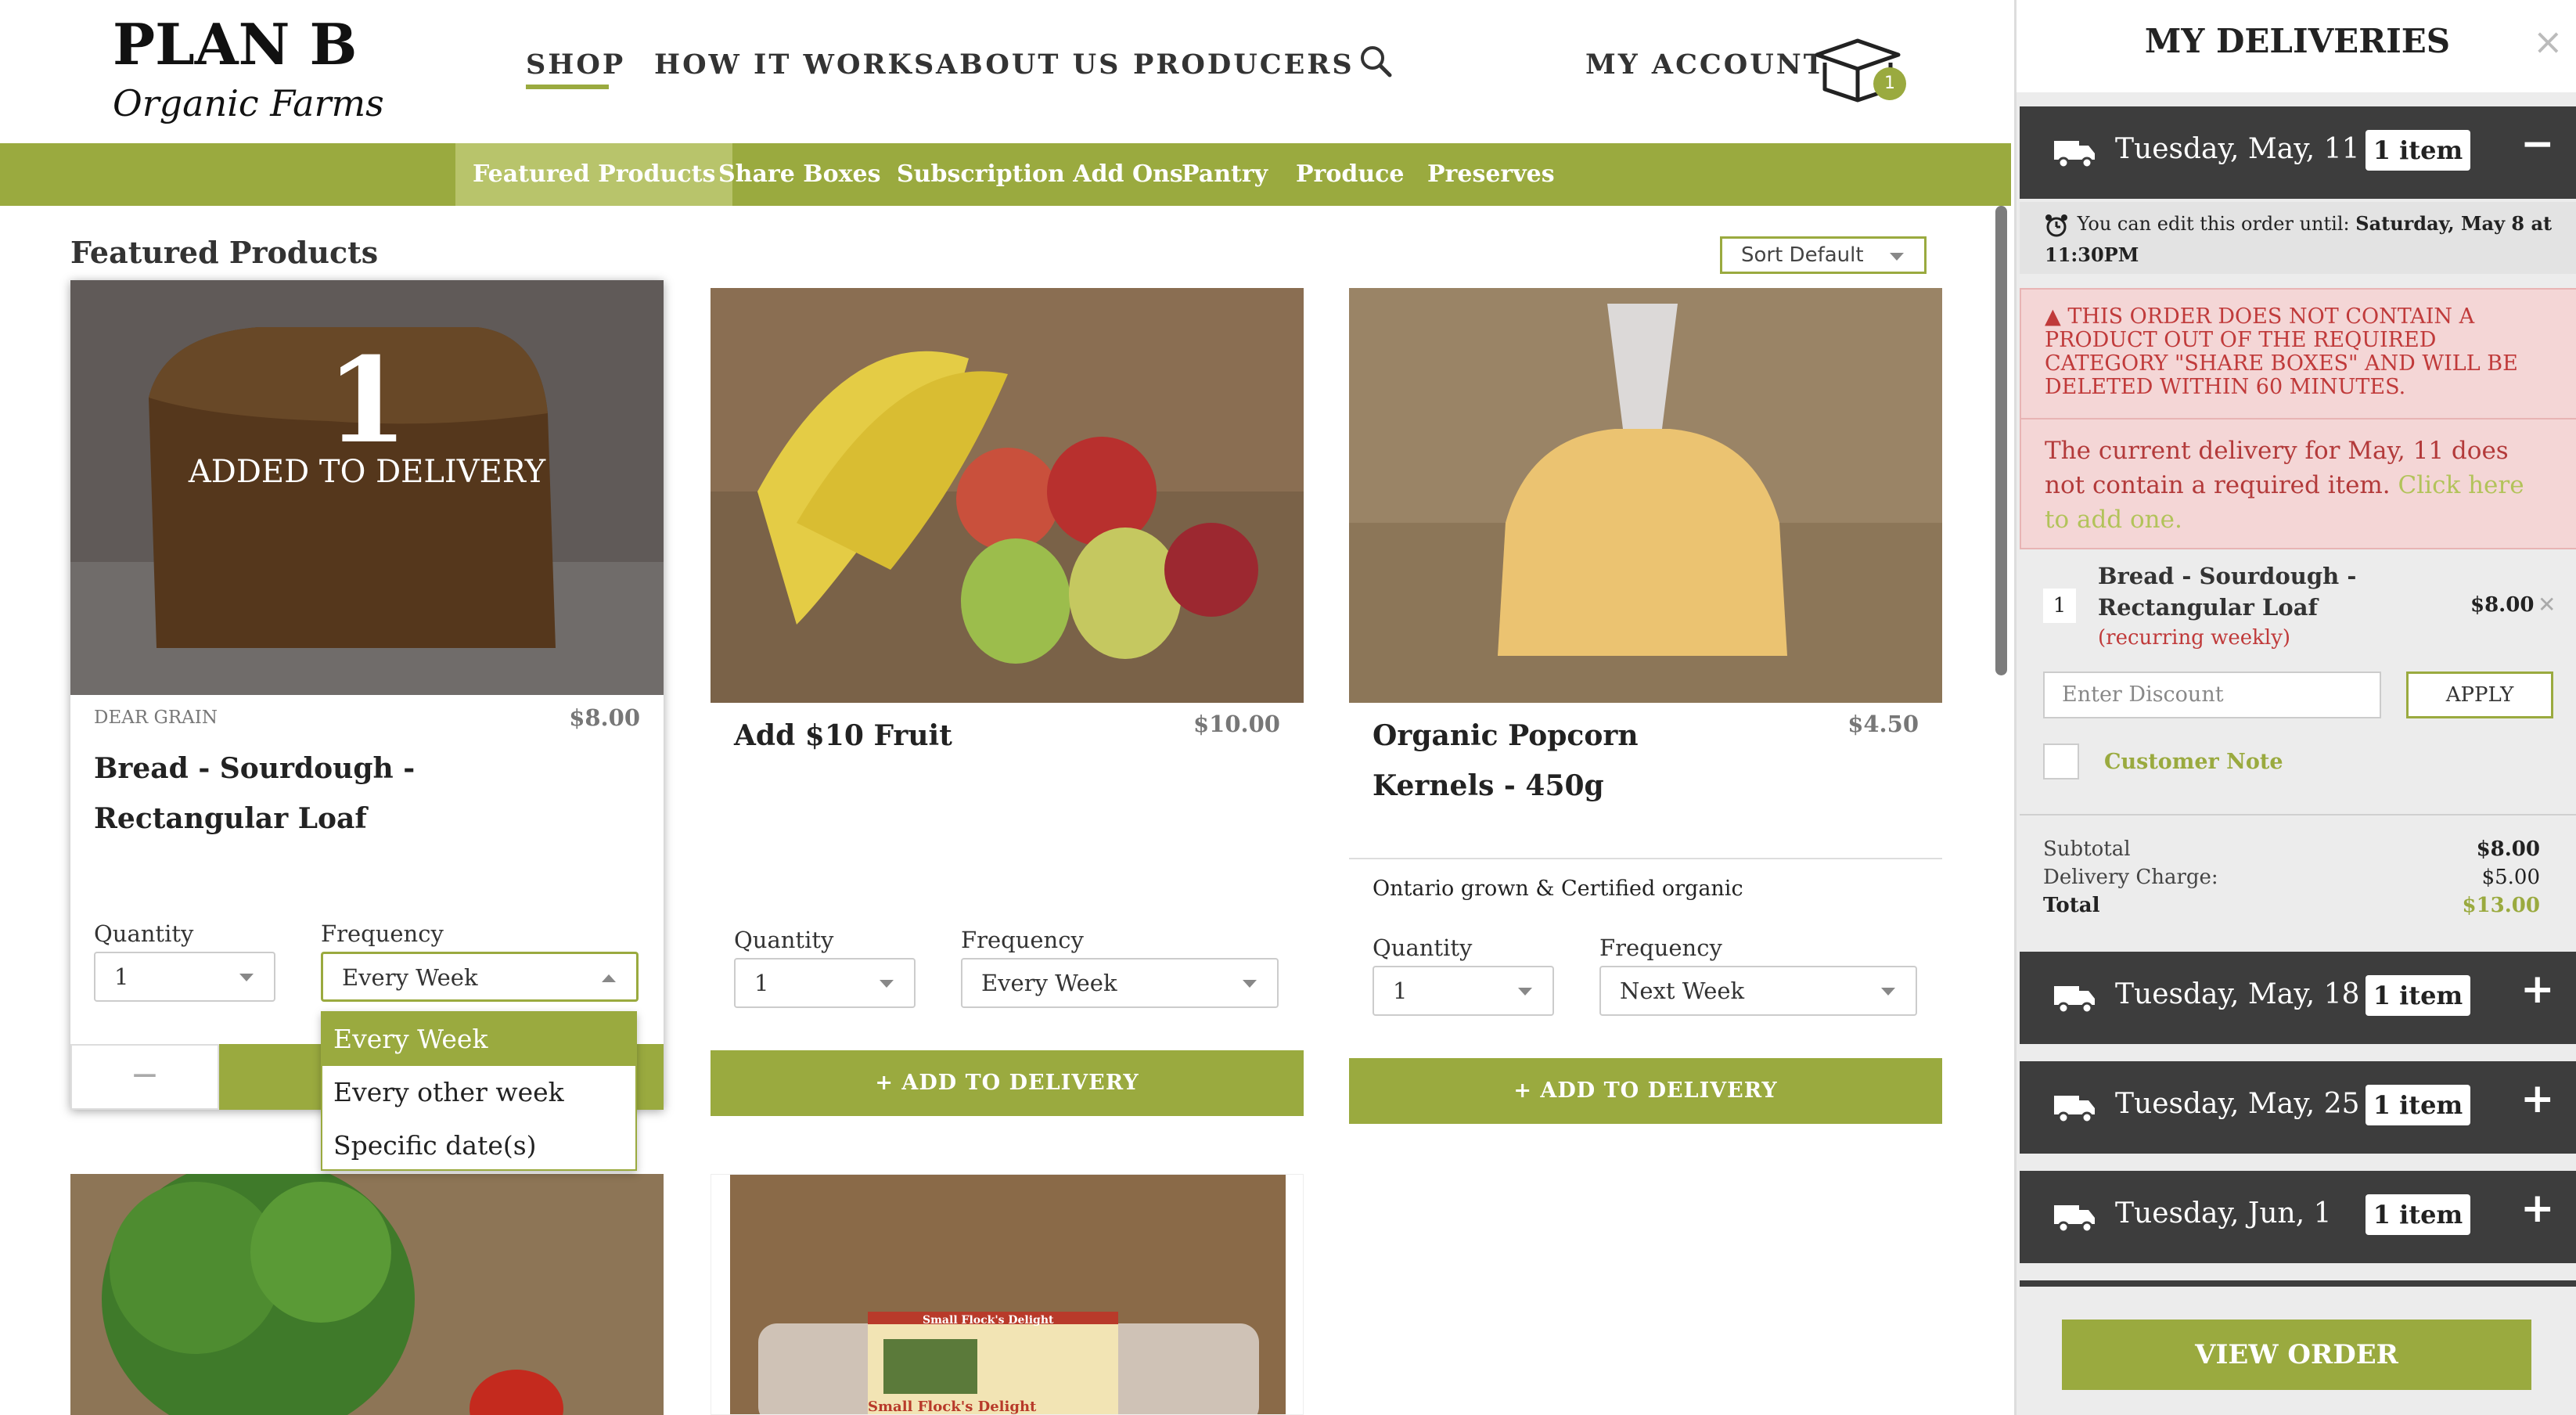  I want to click on subtotal-label: Subtotal, so click(2087, 849).